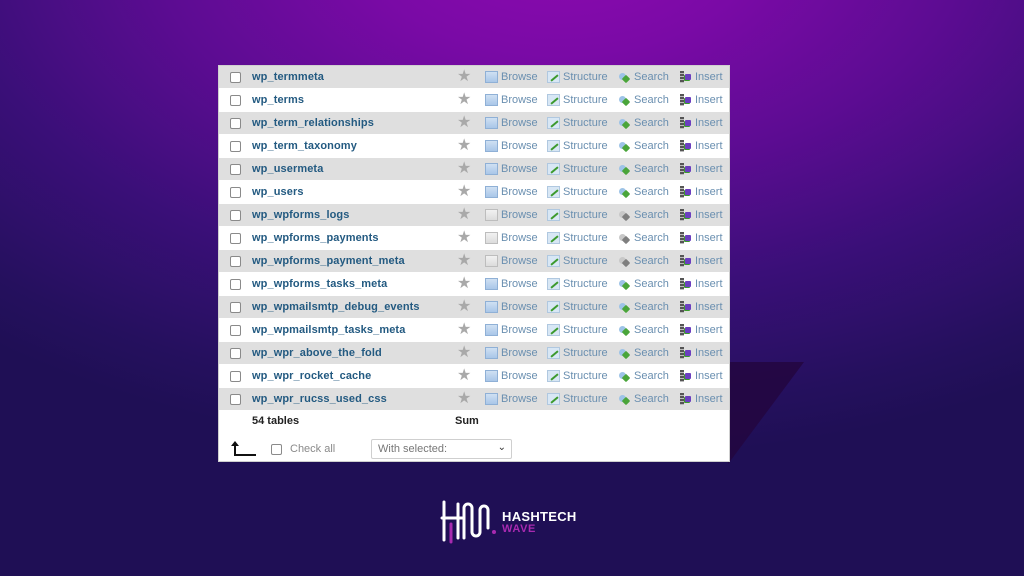 The height and width of the screenshot is (576, 1024). Describe the element at coordinates (317, 353) in the screenshot. I see `table-name-link: wp_wpr_above_the_fold` at that location.